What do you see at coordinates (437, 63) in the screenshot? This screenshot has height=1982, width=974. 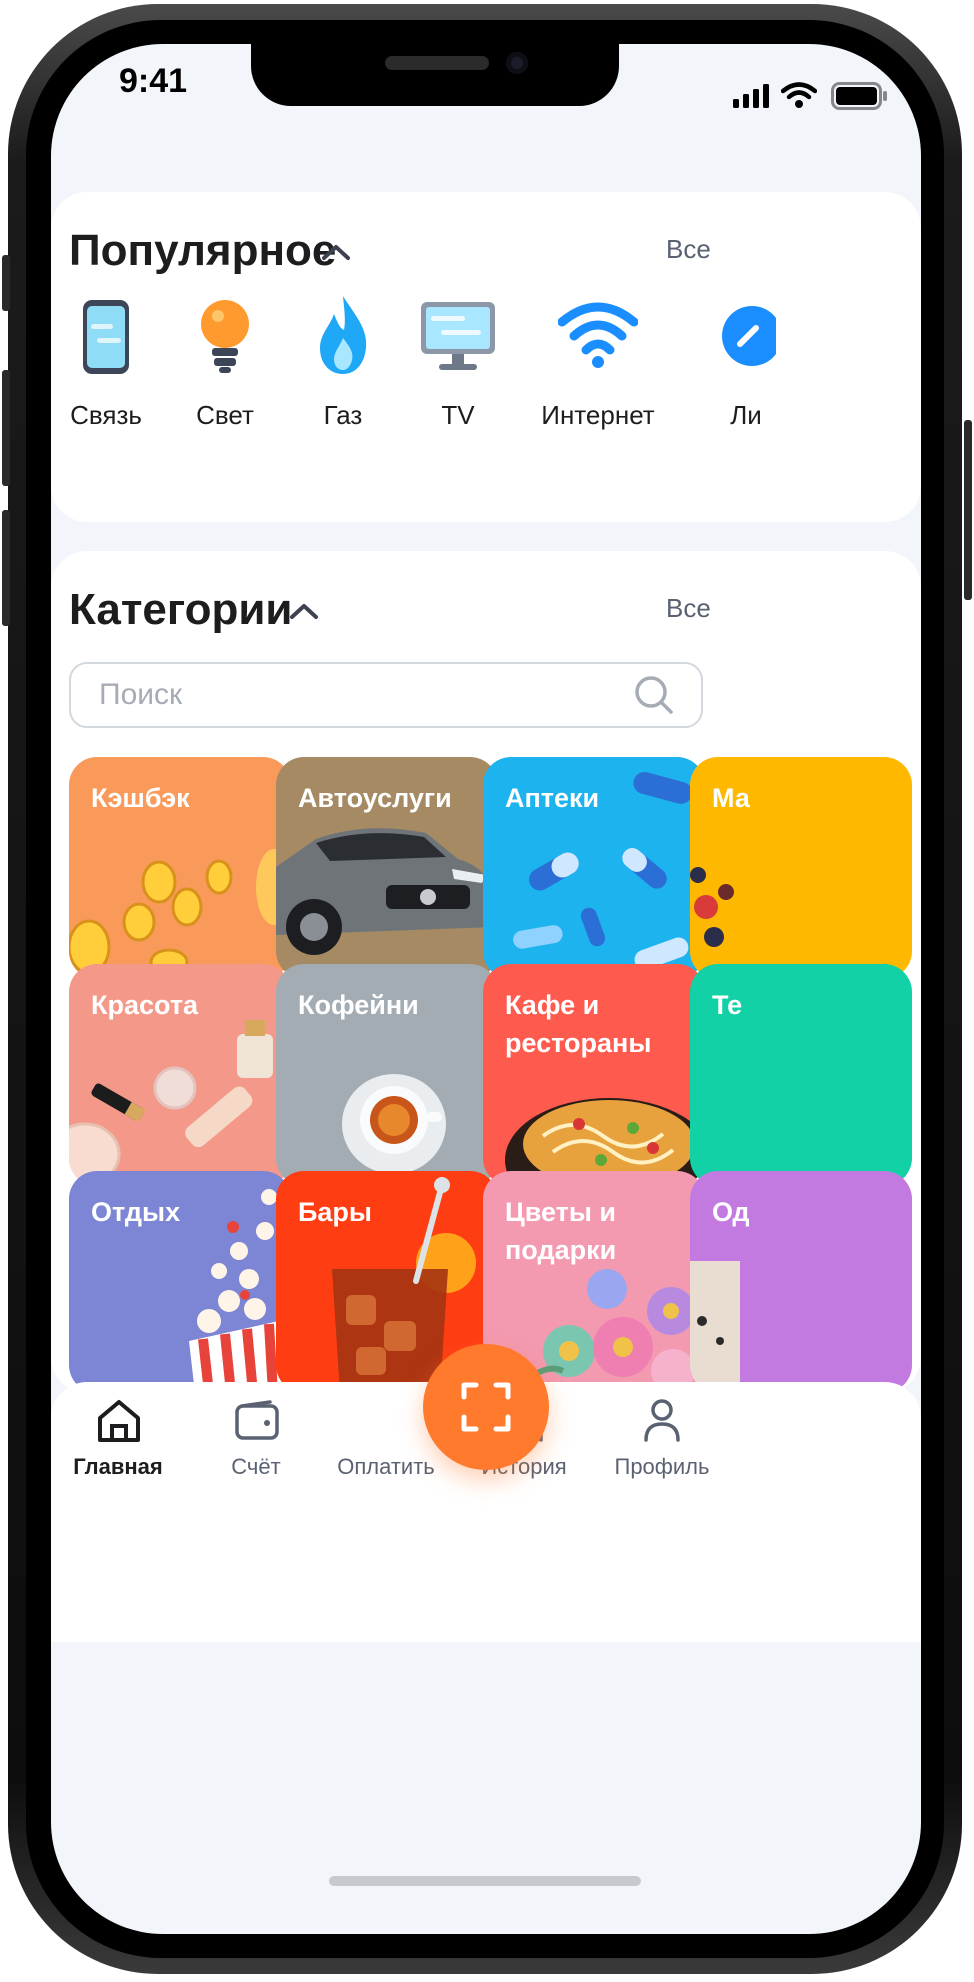 I see `speaker` at bounding box center [437, 63].